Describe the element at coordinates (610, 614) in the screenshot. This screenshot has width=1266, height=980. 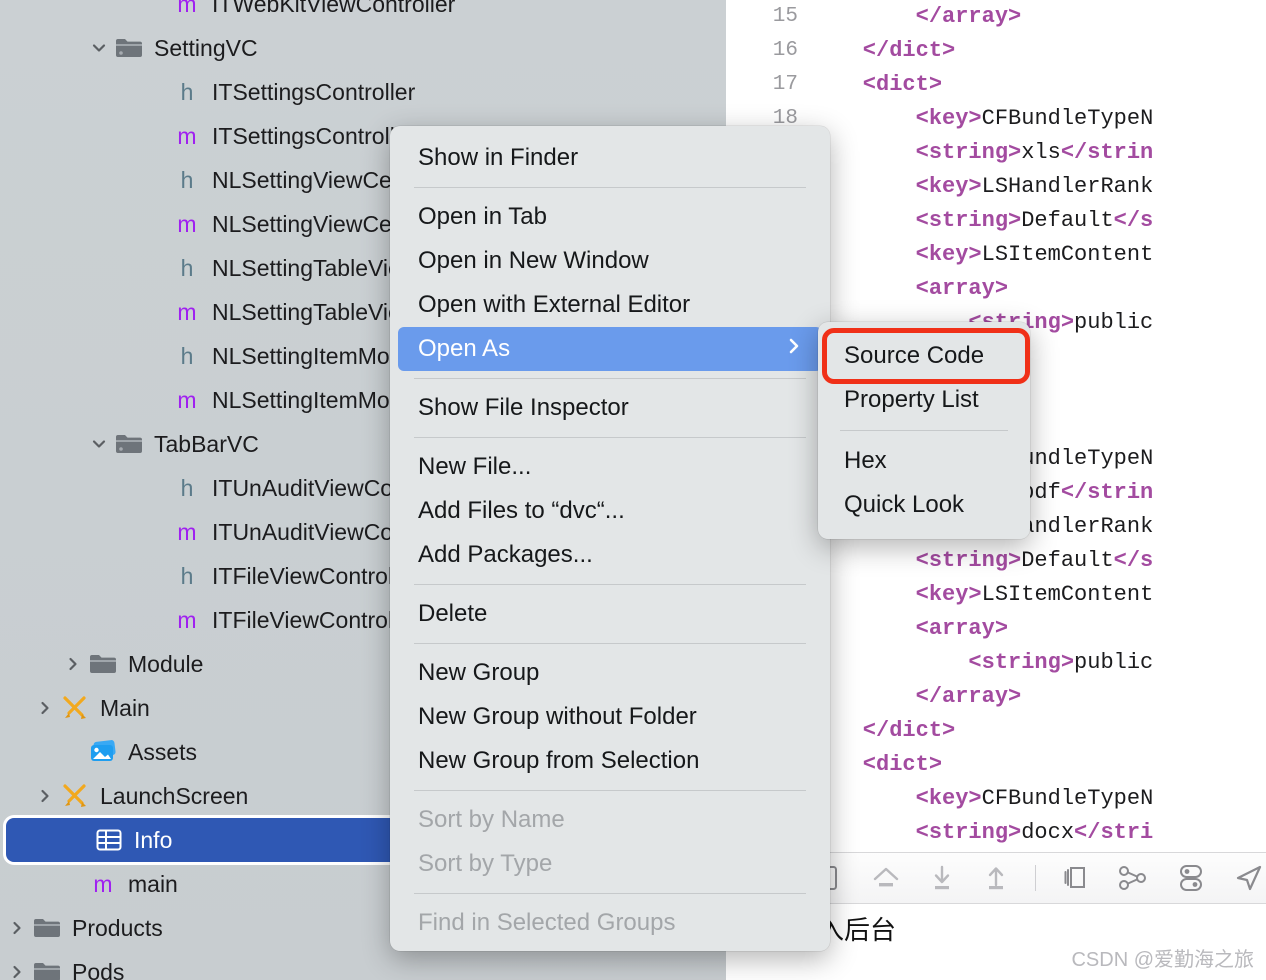
I see `context-menu-item: Delete` at that location.